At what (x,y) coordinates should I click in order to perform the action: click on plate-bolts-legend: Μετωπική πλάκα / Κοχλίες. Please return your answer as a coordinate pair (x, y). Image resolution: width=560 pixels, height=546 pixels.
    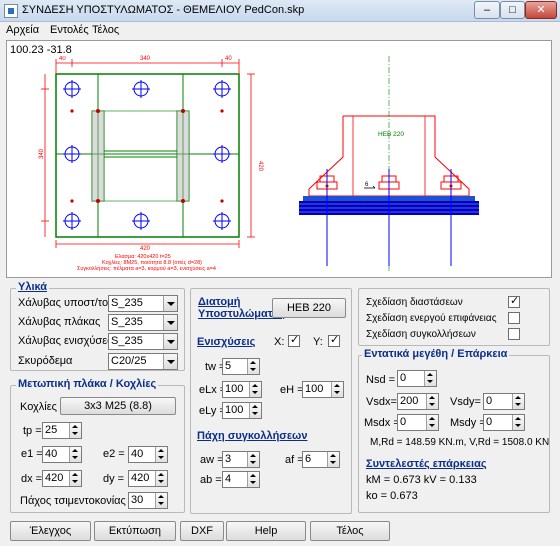
    Looking at the image, I should click on (87, 384).